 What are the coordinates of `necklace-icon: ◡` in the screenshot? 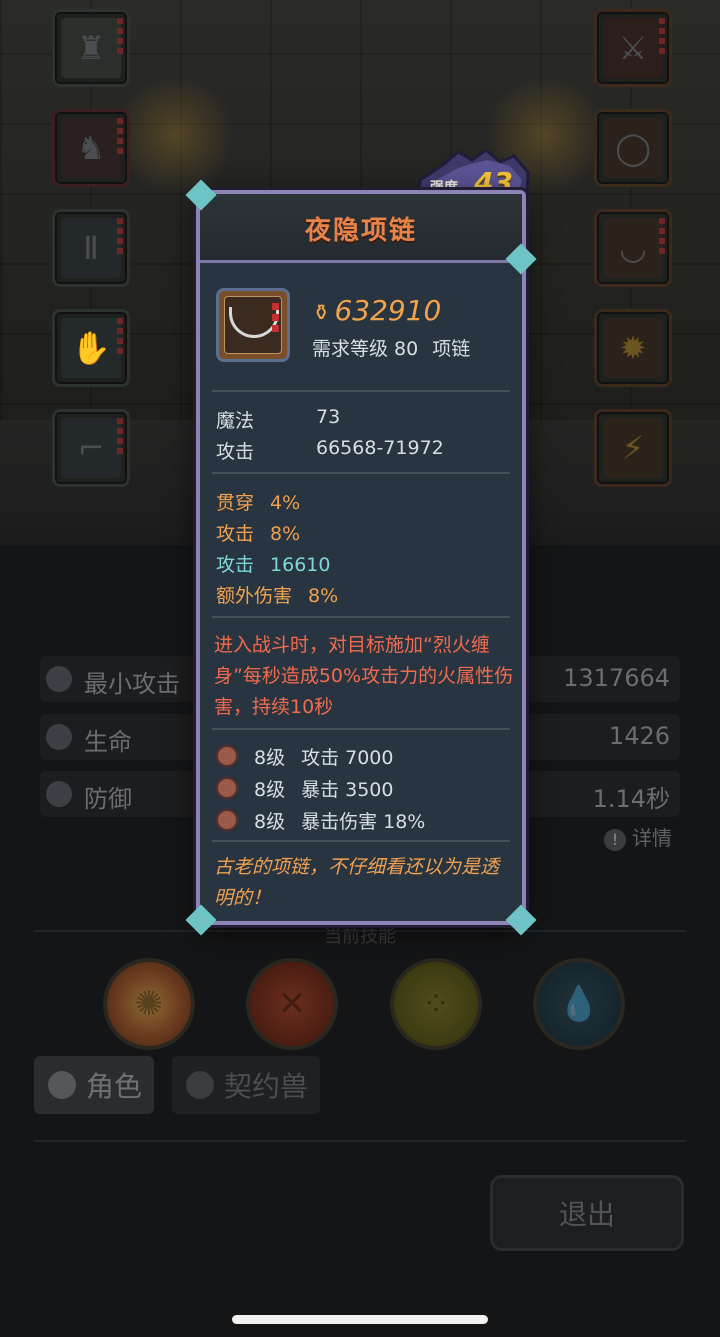 It's located at (633, 248).